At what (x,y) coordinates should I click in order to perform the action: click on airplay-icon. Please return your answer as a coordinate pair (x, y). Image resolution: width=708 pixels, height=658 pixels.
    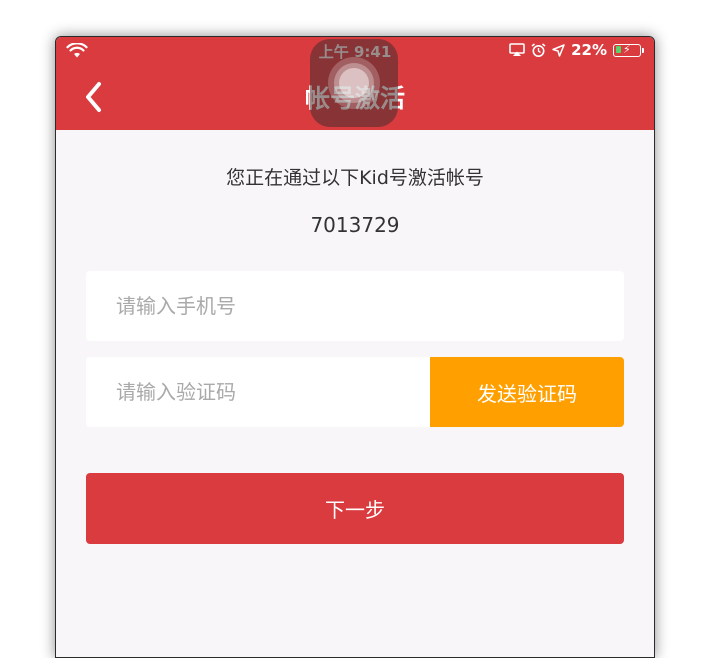
    Looking at the image, I should click on (517, 49).